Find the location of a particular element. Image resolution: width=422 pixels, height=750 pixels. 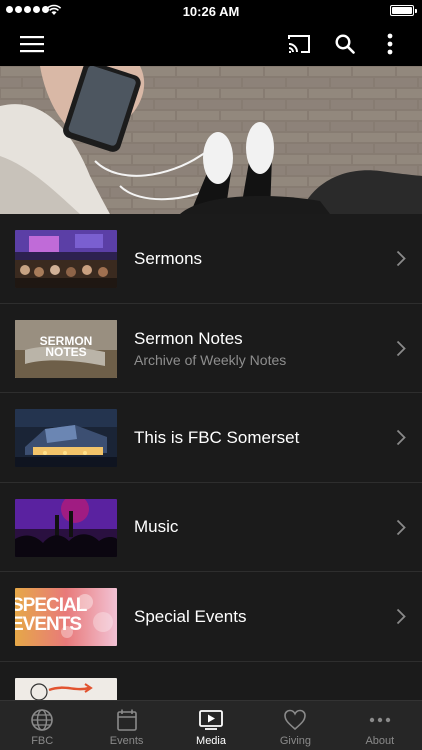

cast-icon is located at coordinates (299, 44).